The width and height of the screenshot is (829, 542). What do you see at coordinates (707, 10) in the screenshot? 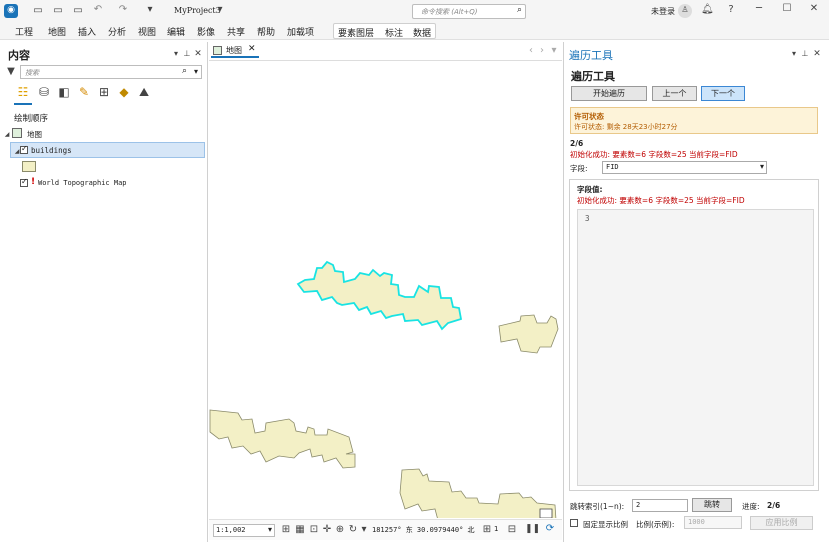
I see `notification-icon: 🔔︎` at bounding box center [707, 10].